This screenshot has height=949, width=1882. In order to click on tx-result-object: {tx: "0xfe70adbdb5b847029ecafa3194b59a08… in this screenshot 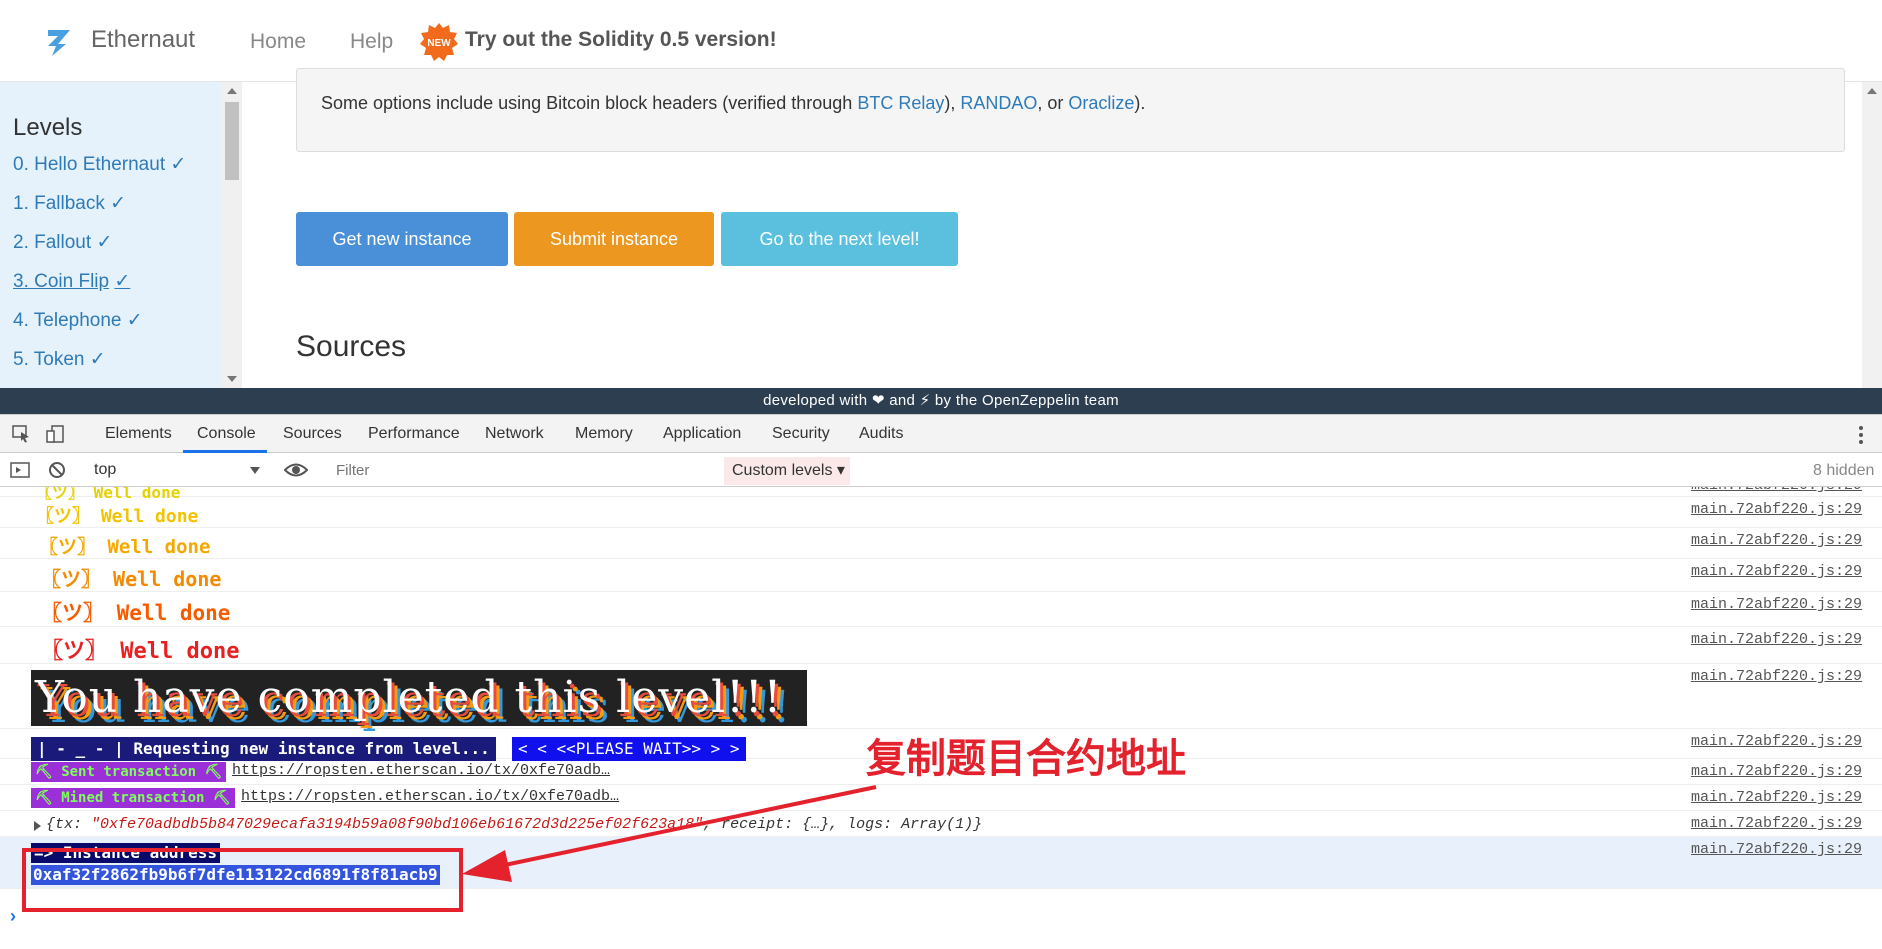, I will do `click(514, 824)`.